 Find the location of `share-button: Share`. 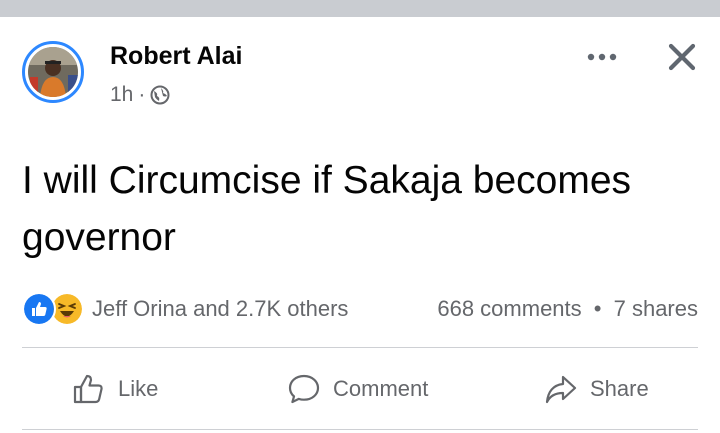

share-button: Share is located at coordinates (596, 389).